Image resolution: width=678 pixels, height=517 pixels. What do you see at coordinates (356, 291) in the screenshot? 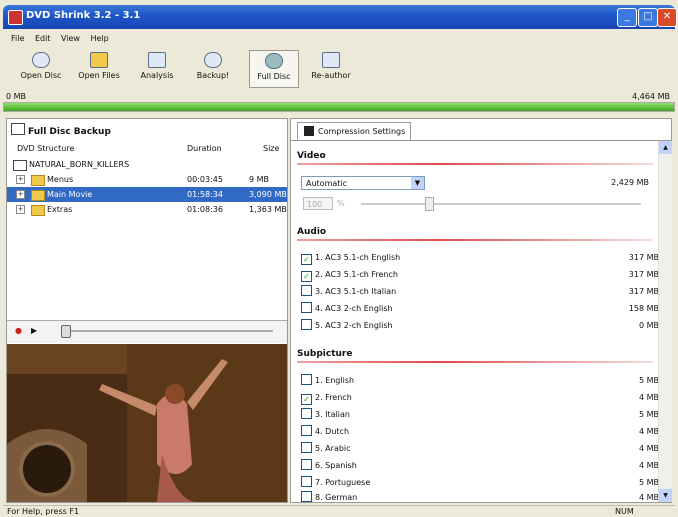
I see `audio-track-label: 3. AC3 5.1-ch Italian` at bounding box center [356, 291].